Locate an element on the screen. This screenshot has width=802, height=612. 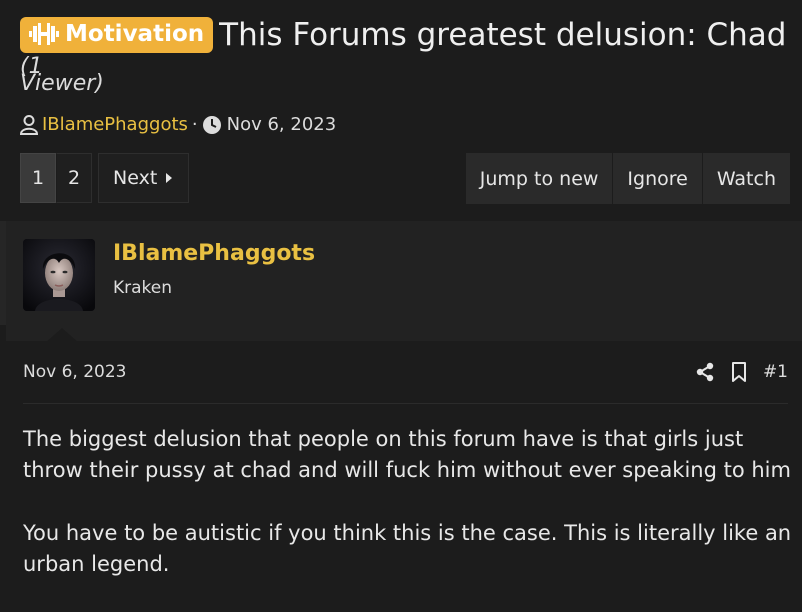
post-header-divider is located at coordinates (405, 403).